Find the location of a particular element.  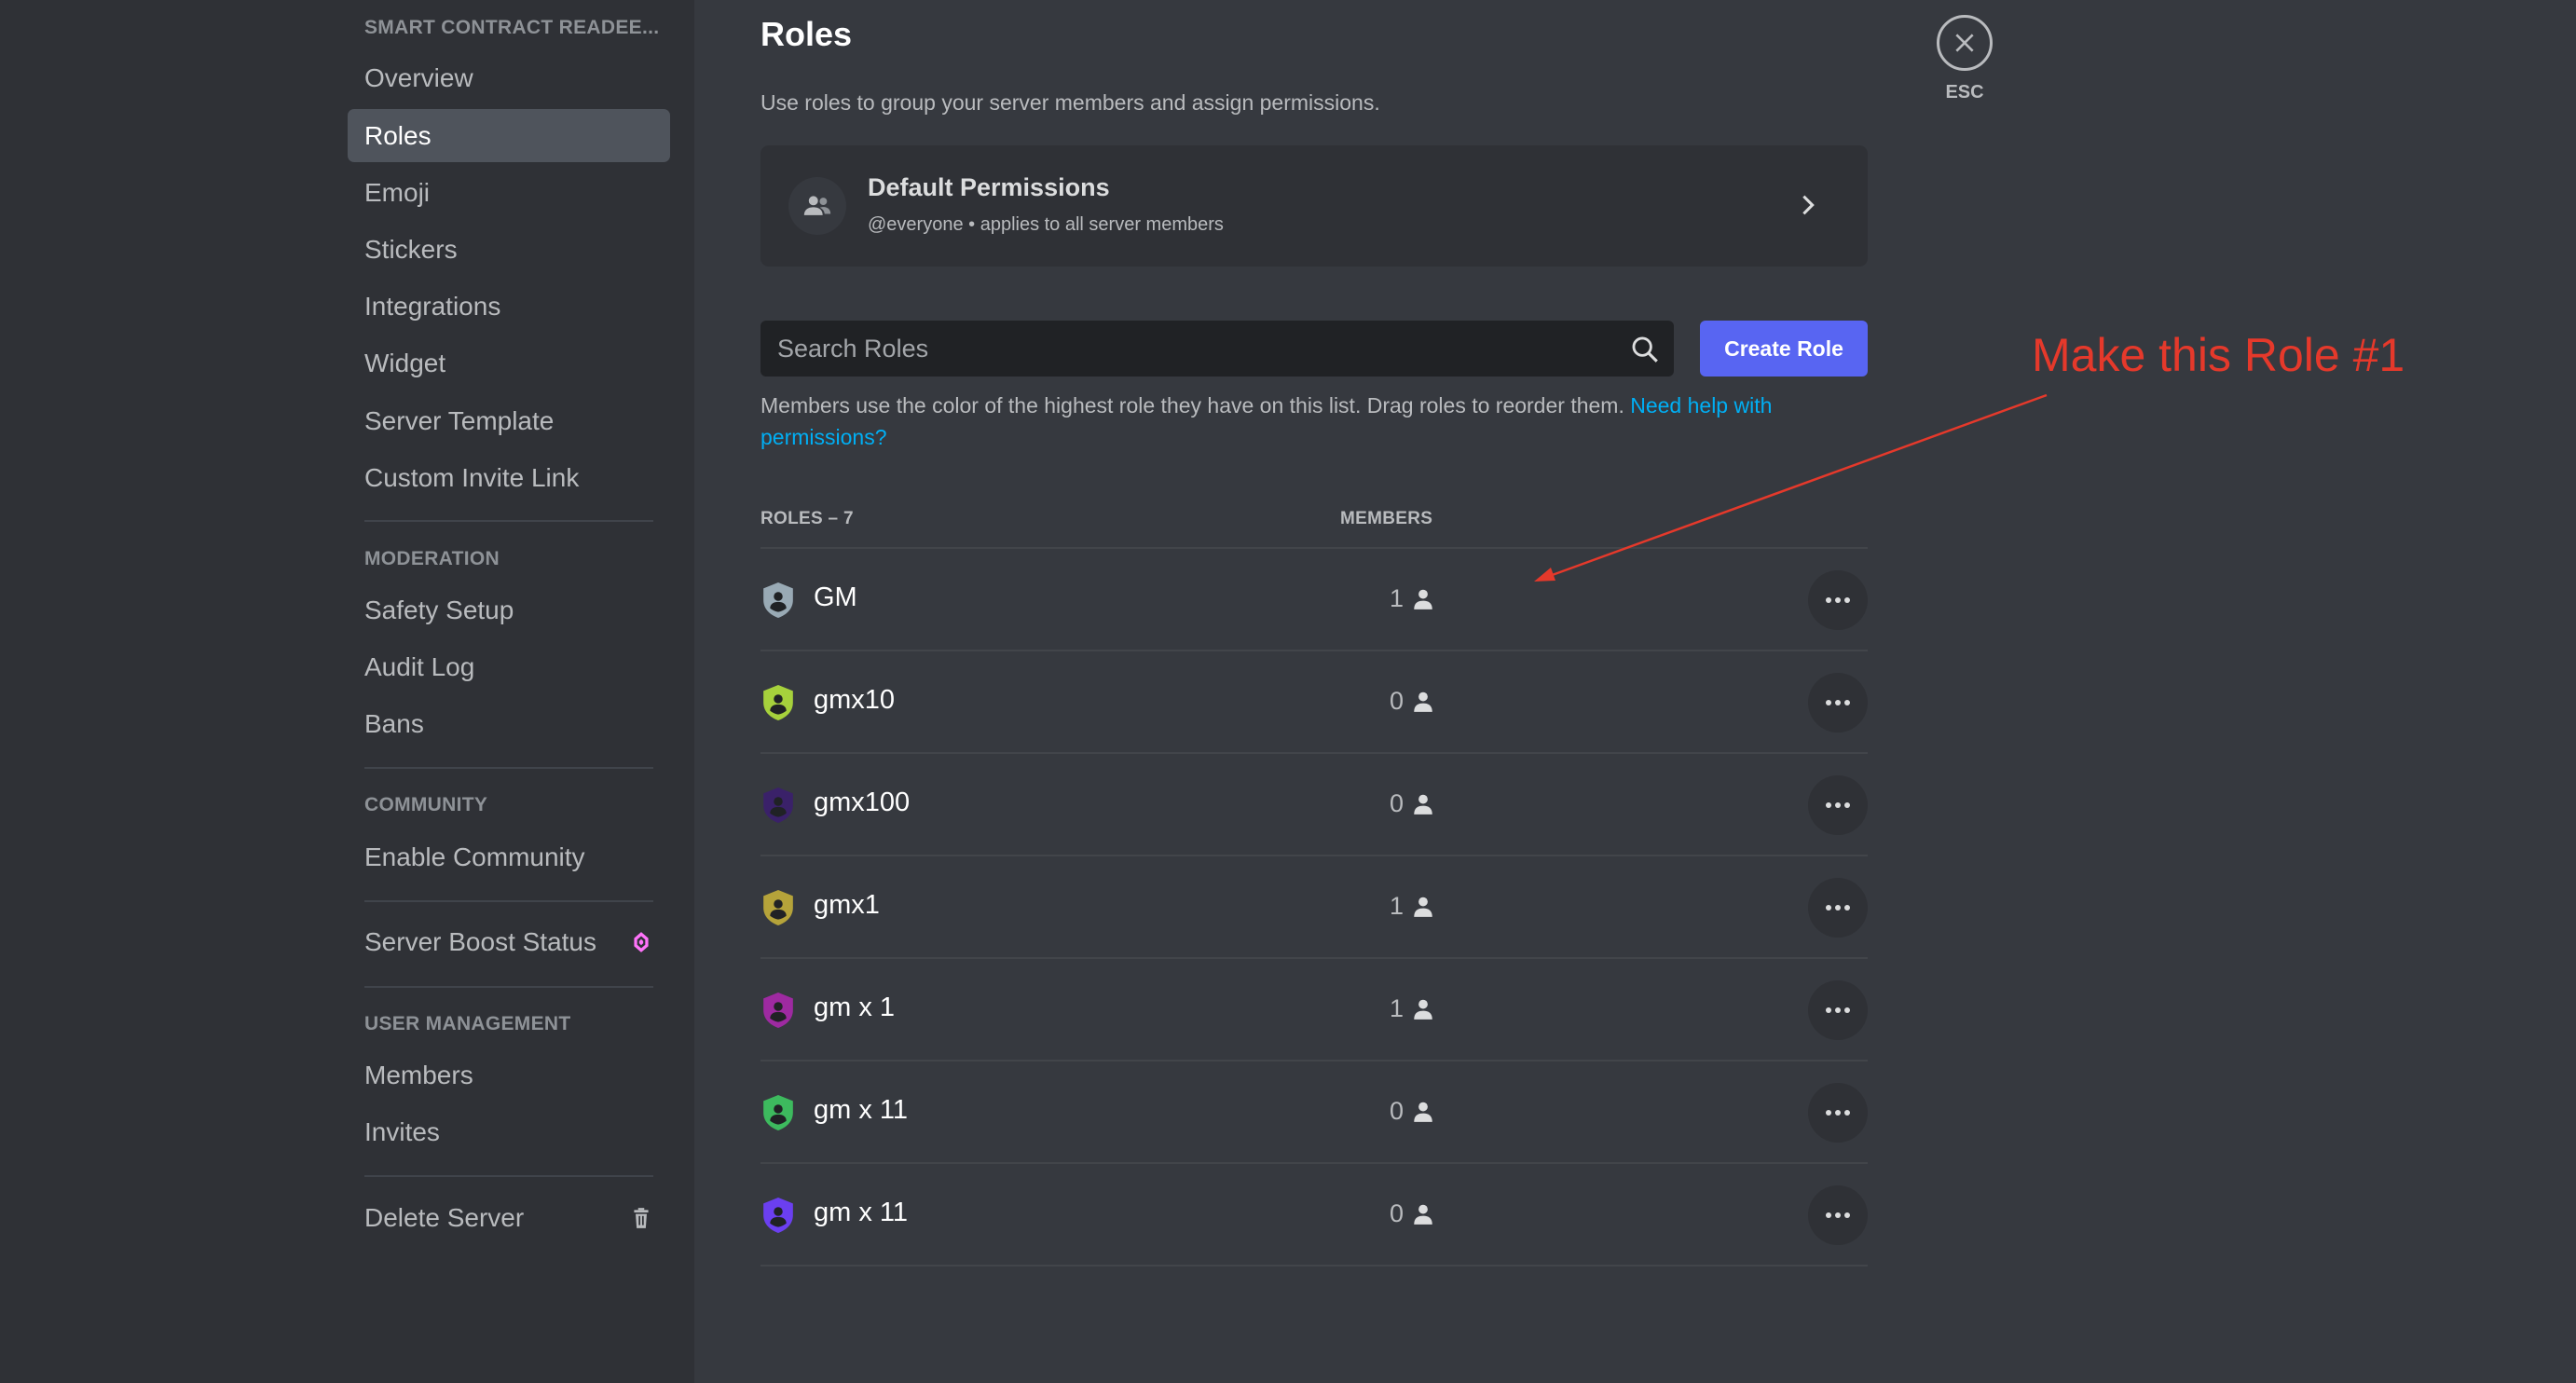

sidebar-item-safety-setup: Safety Setup is located at coordinates (509, 610).